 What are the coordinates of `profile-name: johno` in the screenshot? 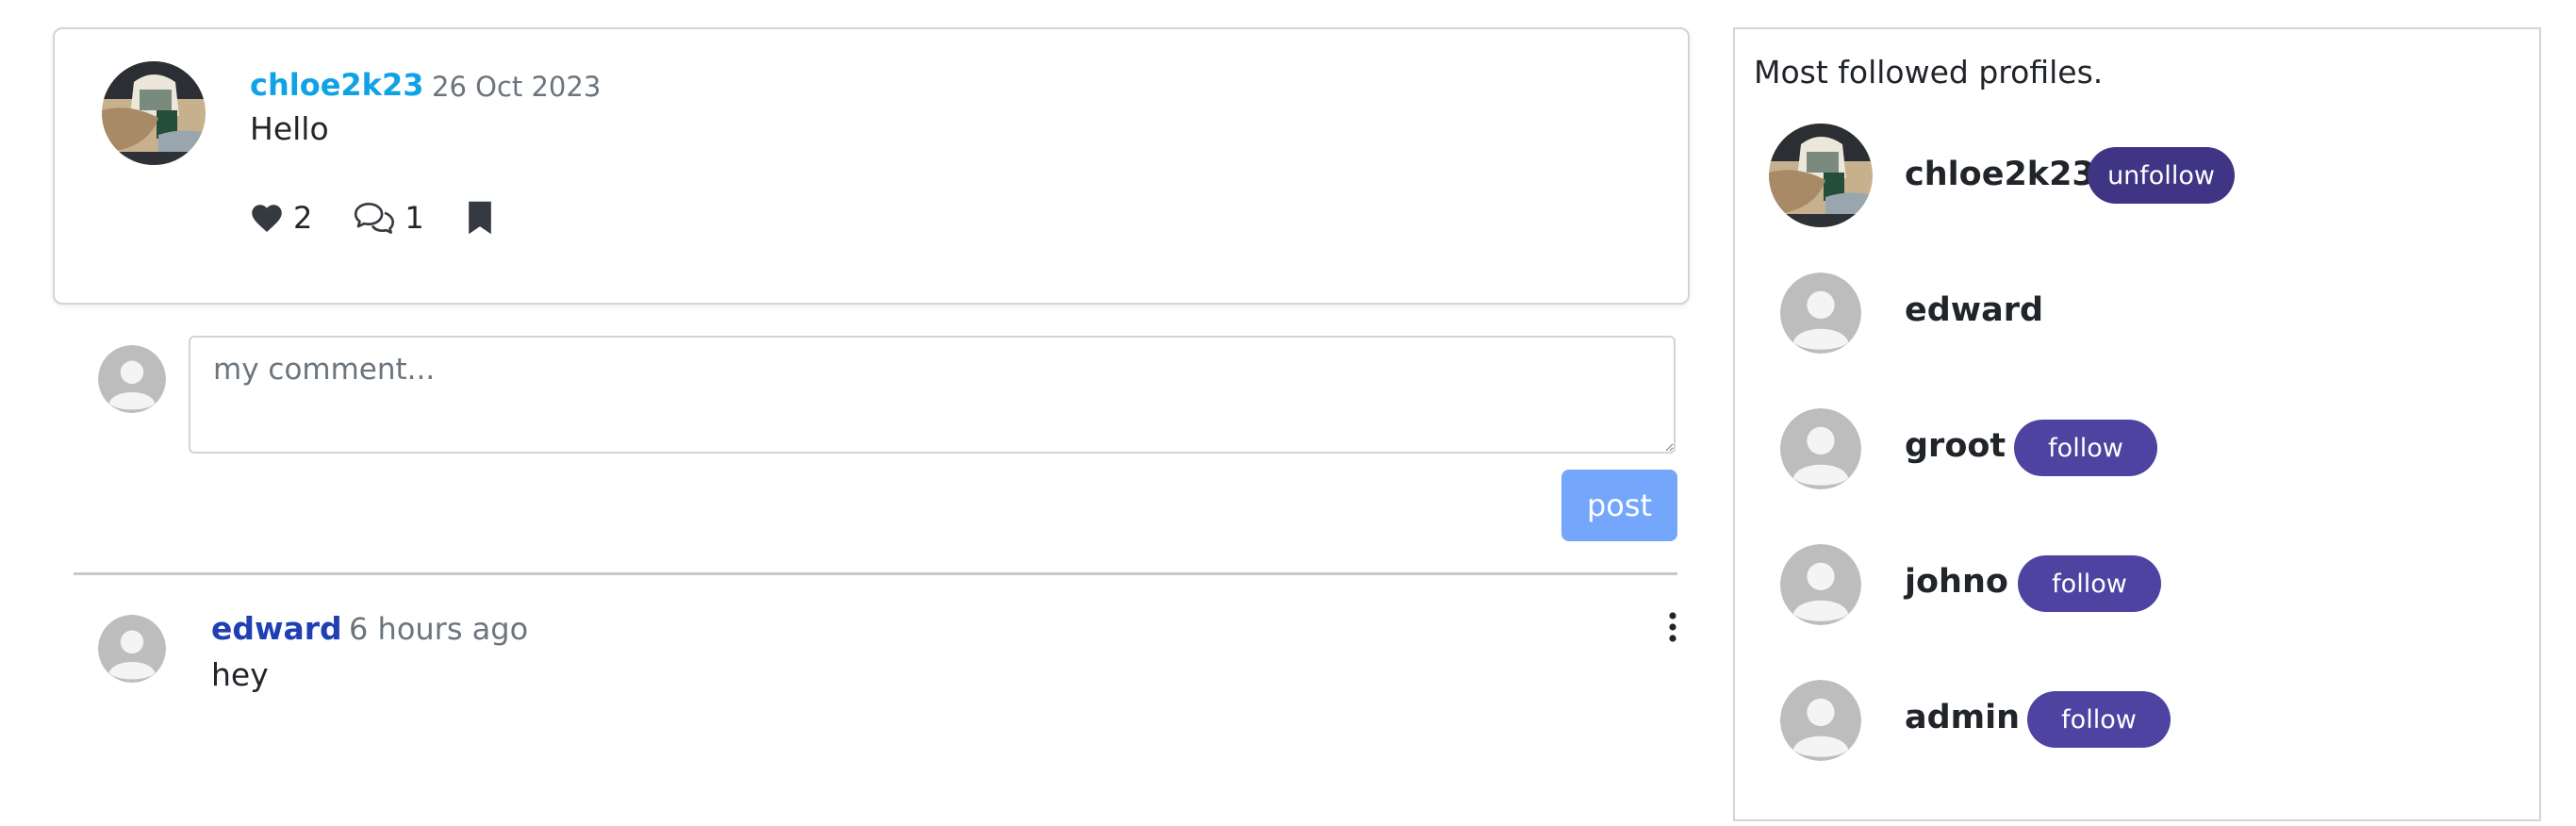 It's located at (1956, 582).